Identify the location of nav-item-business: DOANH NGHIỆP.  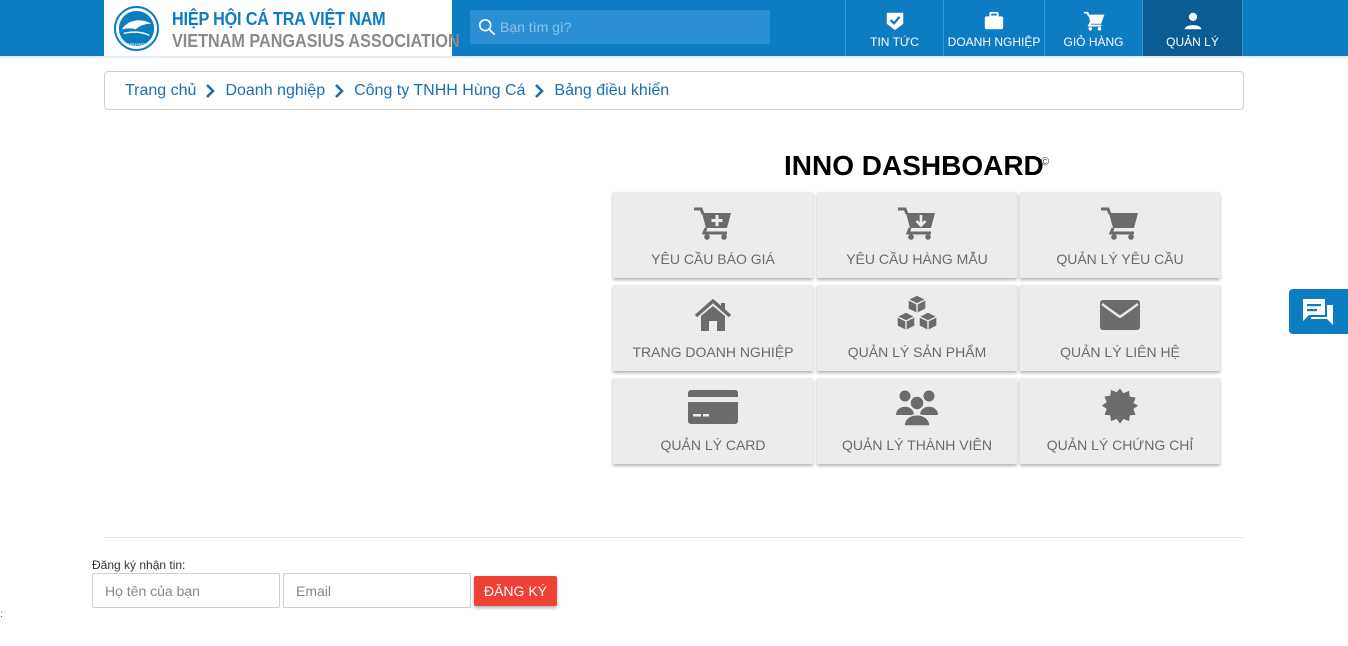
(993, 28).